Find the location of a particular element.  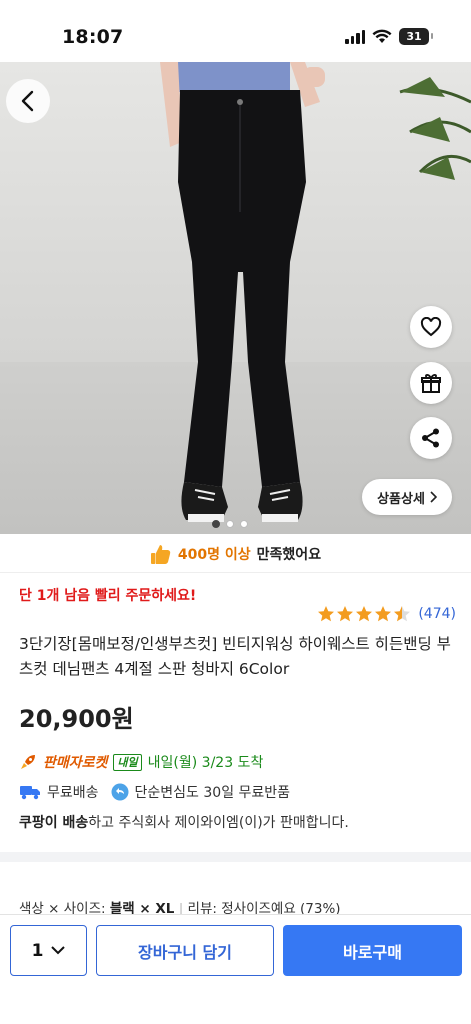

seller-info: 쿠팡이 배송하고 주식회사 제이와이엠(이)가 판매합니다. is located at coordinates (184, 822).